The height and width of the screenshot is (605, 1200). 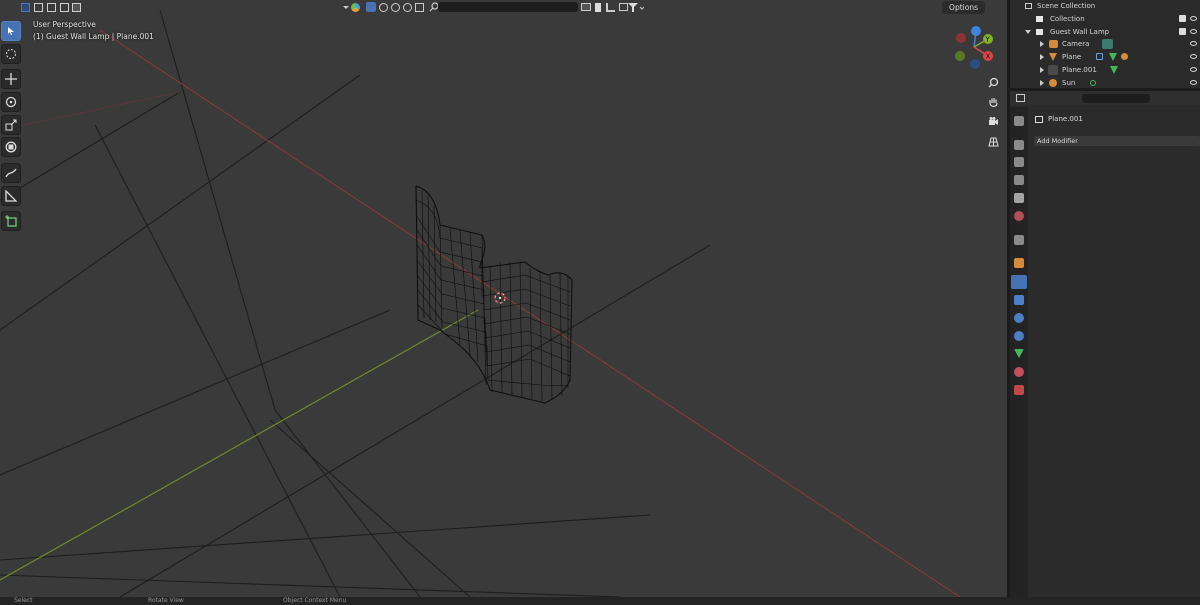 I want to click on rotate-tool-button, so click(x=11, y=102).